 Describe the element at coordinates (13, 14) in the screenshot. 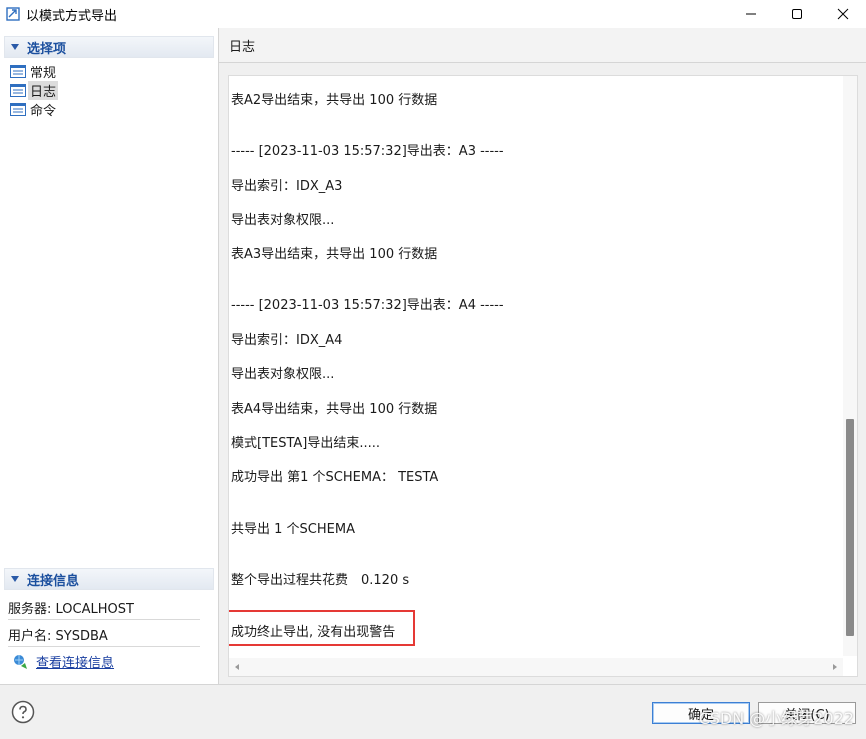

I see `export-app-icon` at that location.